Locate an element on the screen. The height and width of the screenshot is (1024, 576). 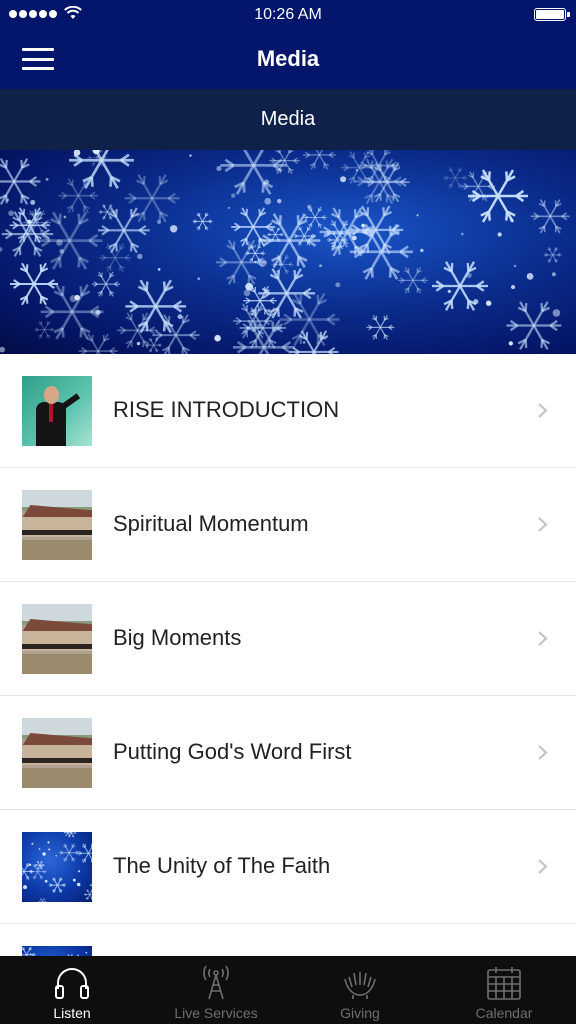
media-item: Spiritual Momentum is located at coordinates (288, 525).